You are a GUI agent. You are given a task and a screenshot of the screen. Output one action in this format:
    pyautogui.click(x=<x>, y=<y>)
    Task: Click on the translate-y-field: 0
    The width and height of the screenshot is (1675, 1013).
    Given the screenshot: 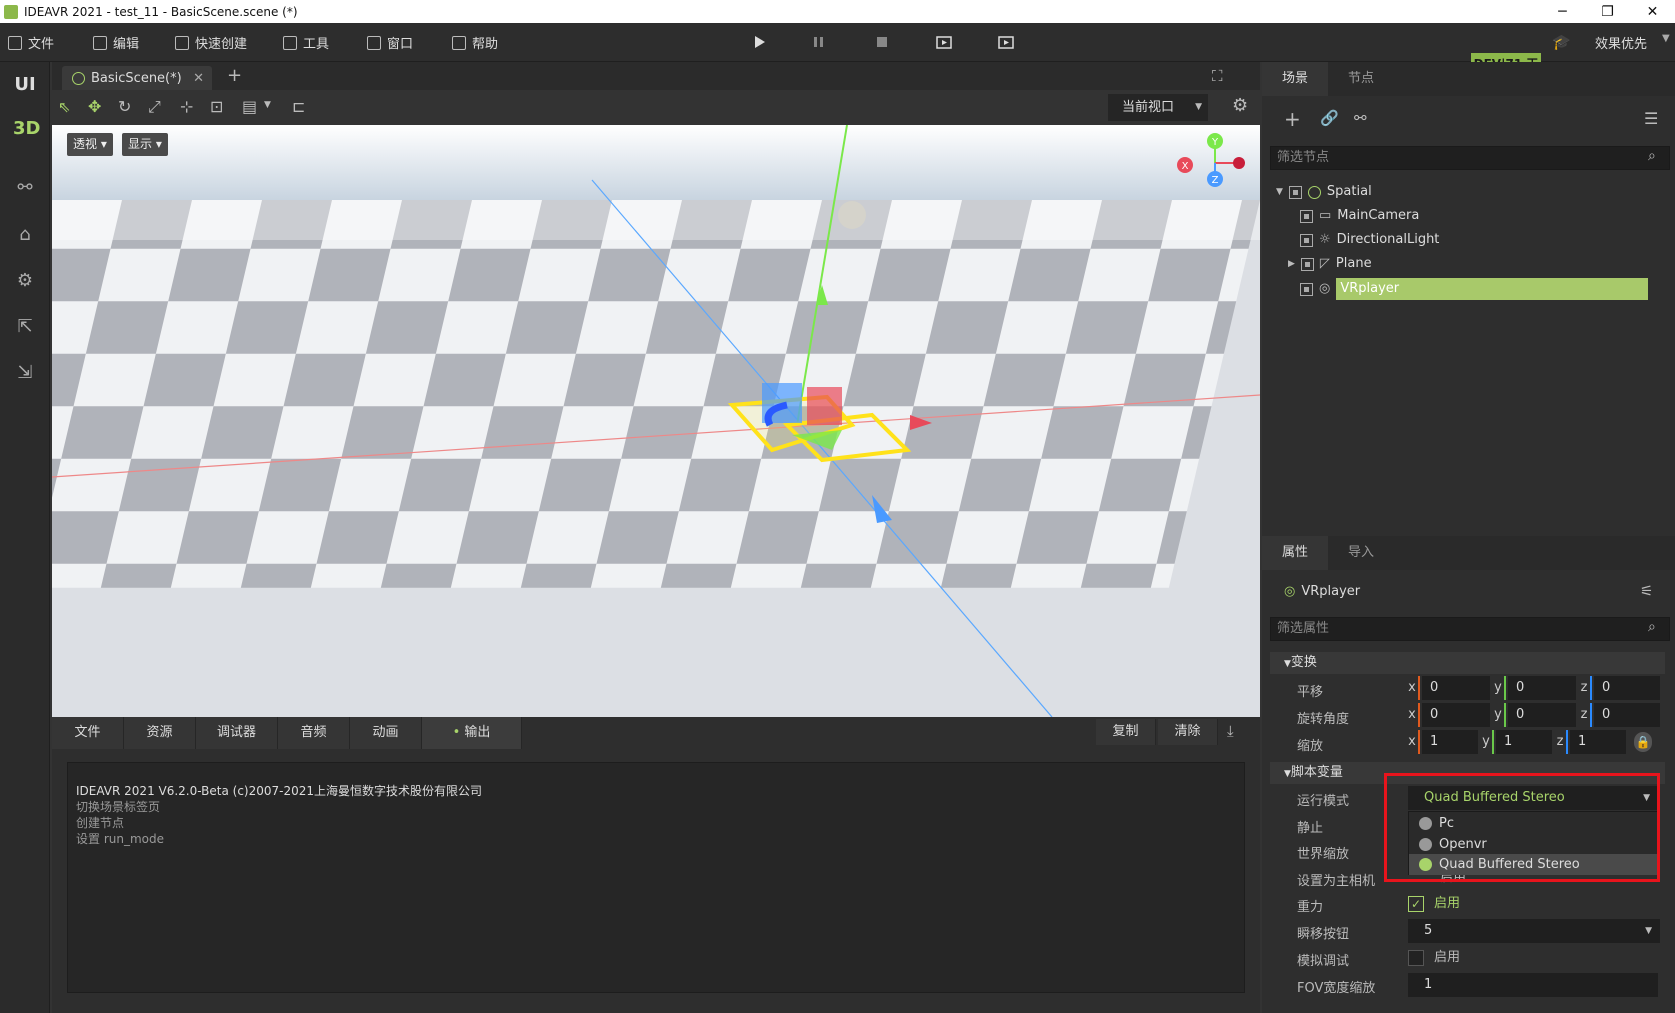 What is the action you would take?
    pyautogui.click(x=1542, y=688)
    